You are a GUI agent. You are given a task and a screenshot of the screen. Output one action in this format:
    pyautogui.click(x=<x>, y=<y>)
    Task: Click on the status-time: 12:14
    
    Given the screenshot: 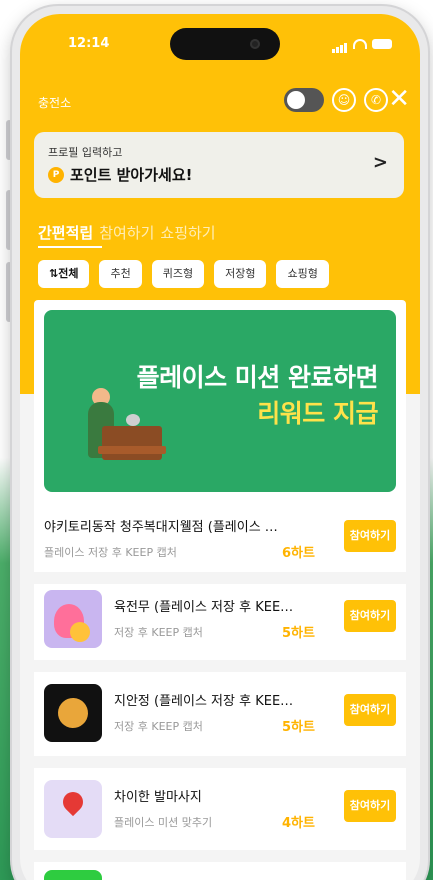 What is the action you would take?
    pyautogui.click(x=89, y=43)
    